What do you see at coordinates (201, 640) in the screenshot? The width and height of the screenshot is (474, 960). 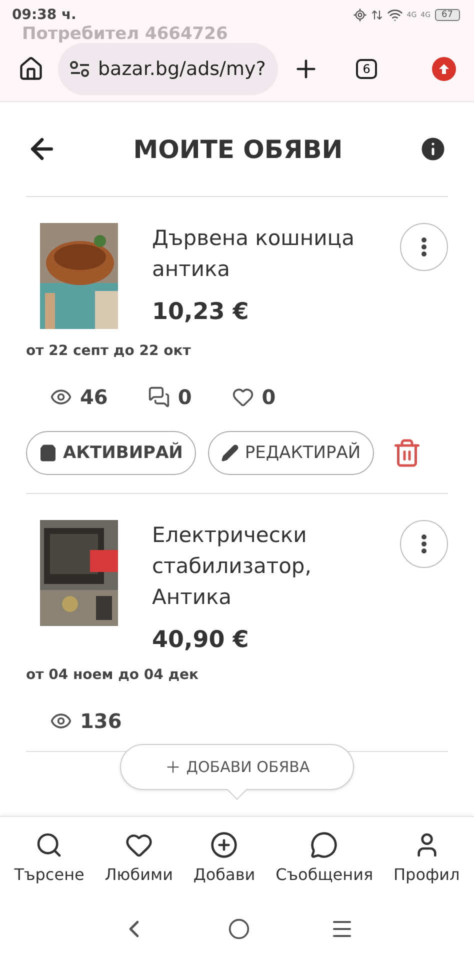 I see `ad-price: 40,90 €` at bounding box center [201, 640].